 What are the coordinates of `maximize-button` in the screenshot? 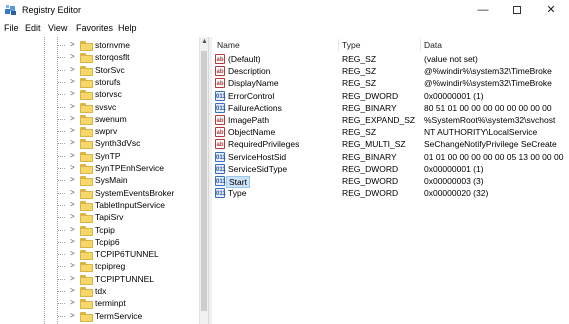 It's located at (517, 10).